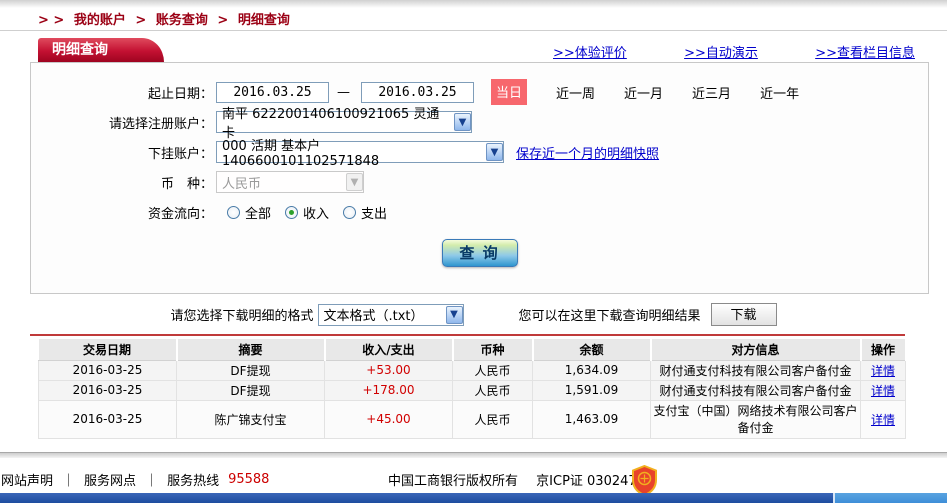 Image resolution: width=947 pixels, height=503 pixels. I want to click on col-currency: 币种, so click(493, 350).